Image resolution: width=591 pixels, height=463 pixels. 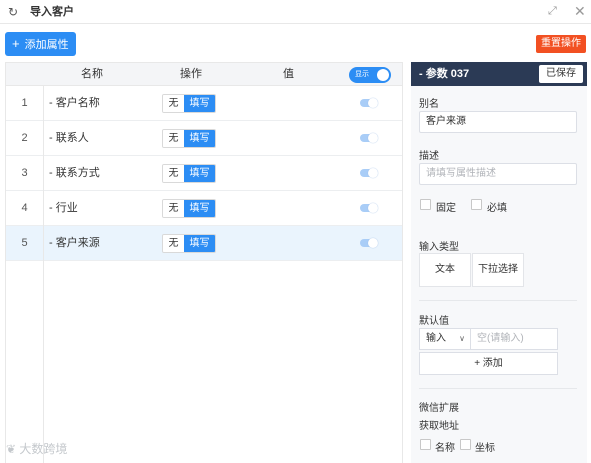 I want to click on name-checkbox, so click(x=425, y=444).